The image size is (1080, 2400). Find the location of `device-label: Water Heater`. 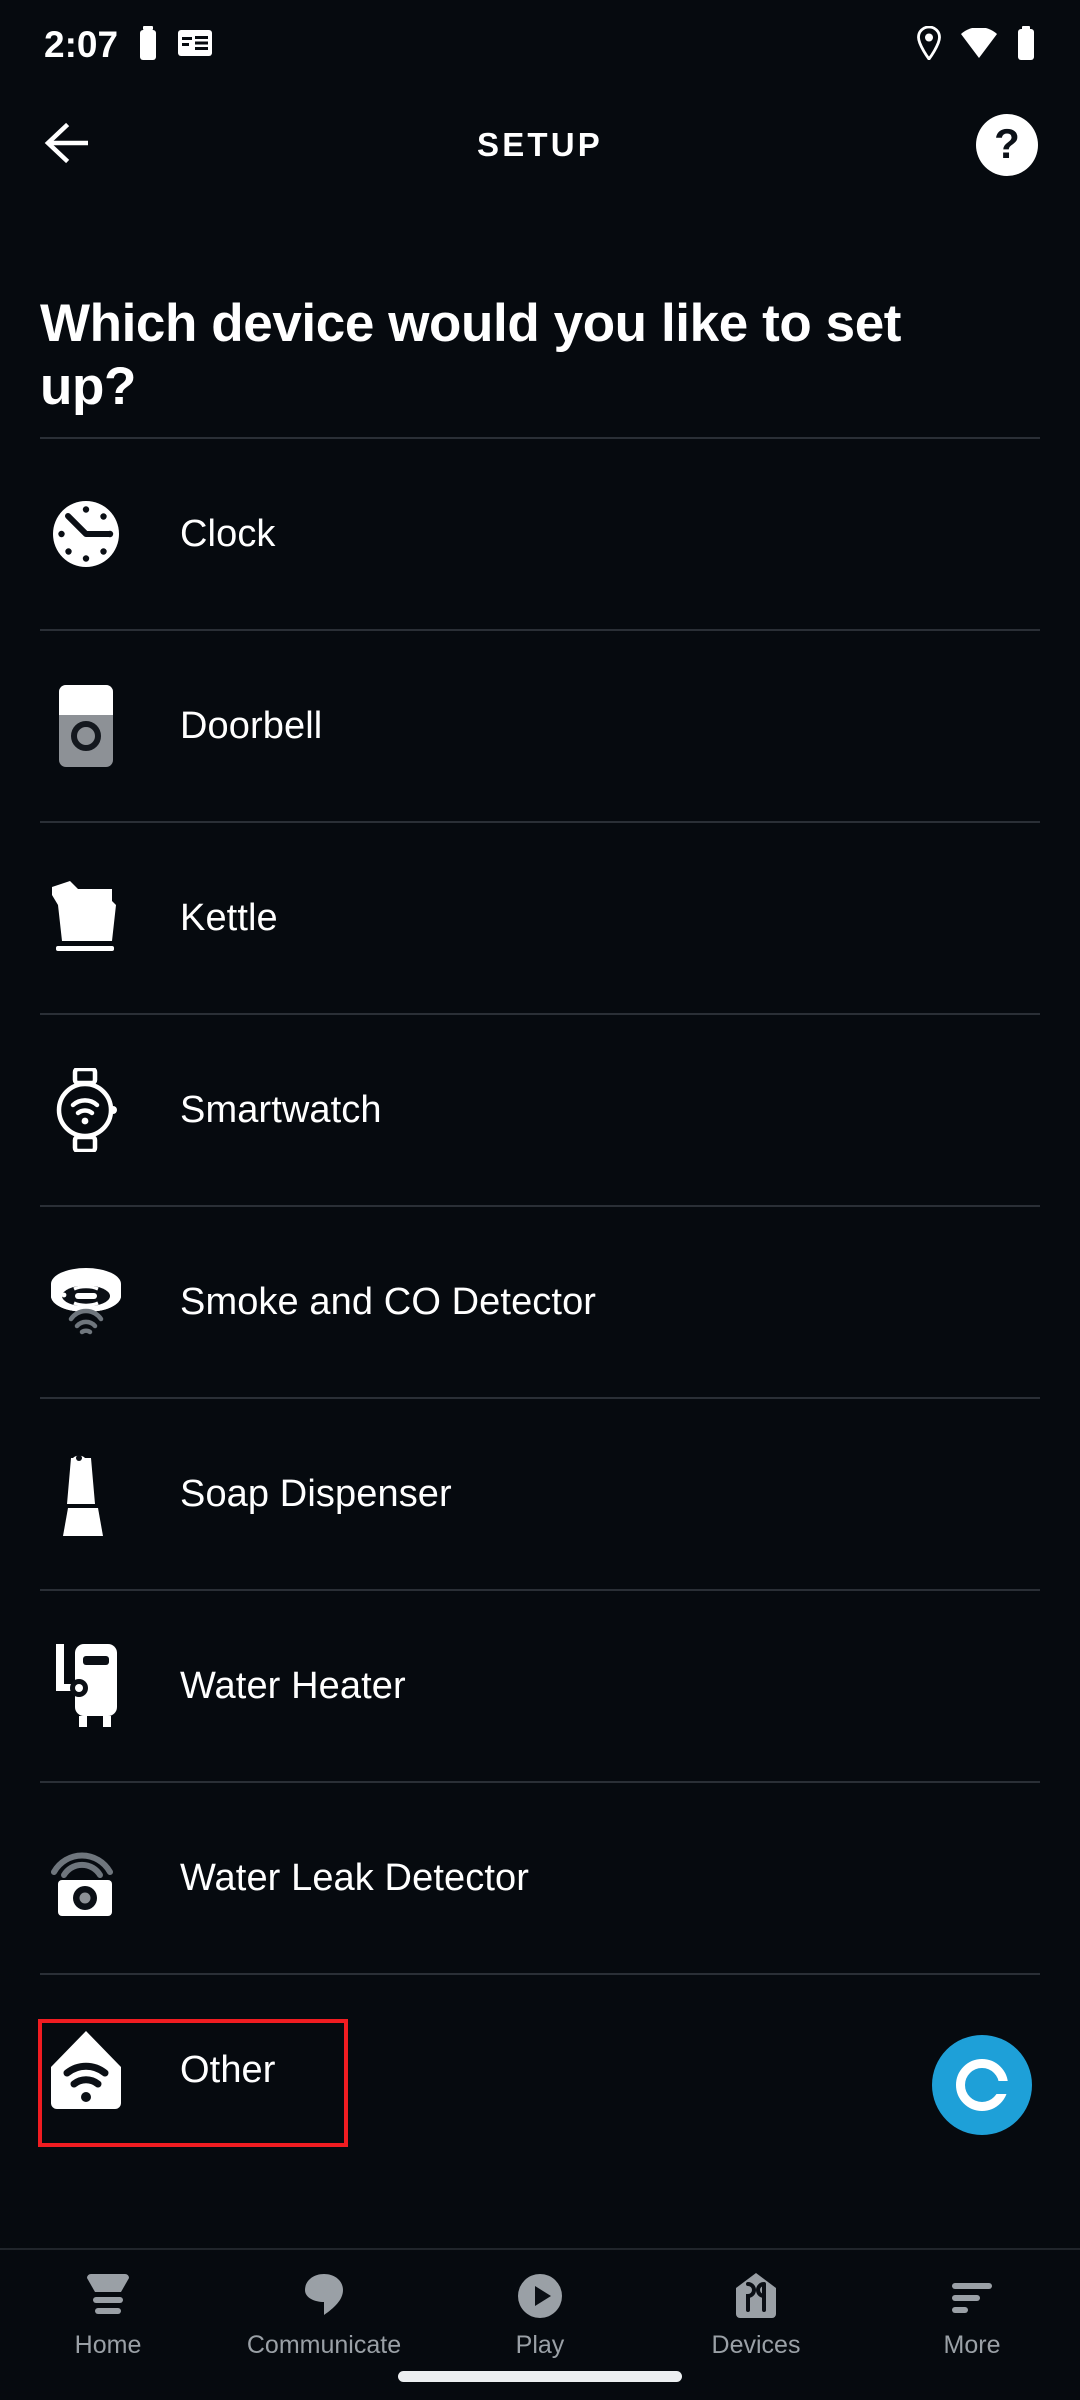

device-label: Water Heater is located at coordinates (293, 1685).